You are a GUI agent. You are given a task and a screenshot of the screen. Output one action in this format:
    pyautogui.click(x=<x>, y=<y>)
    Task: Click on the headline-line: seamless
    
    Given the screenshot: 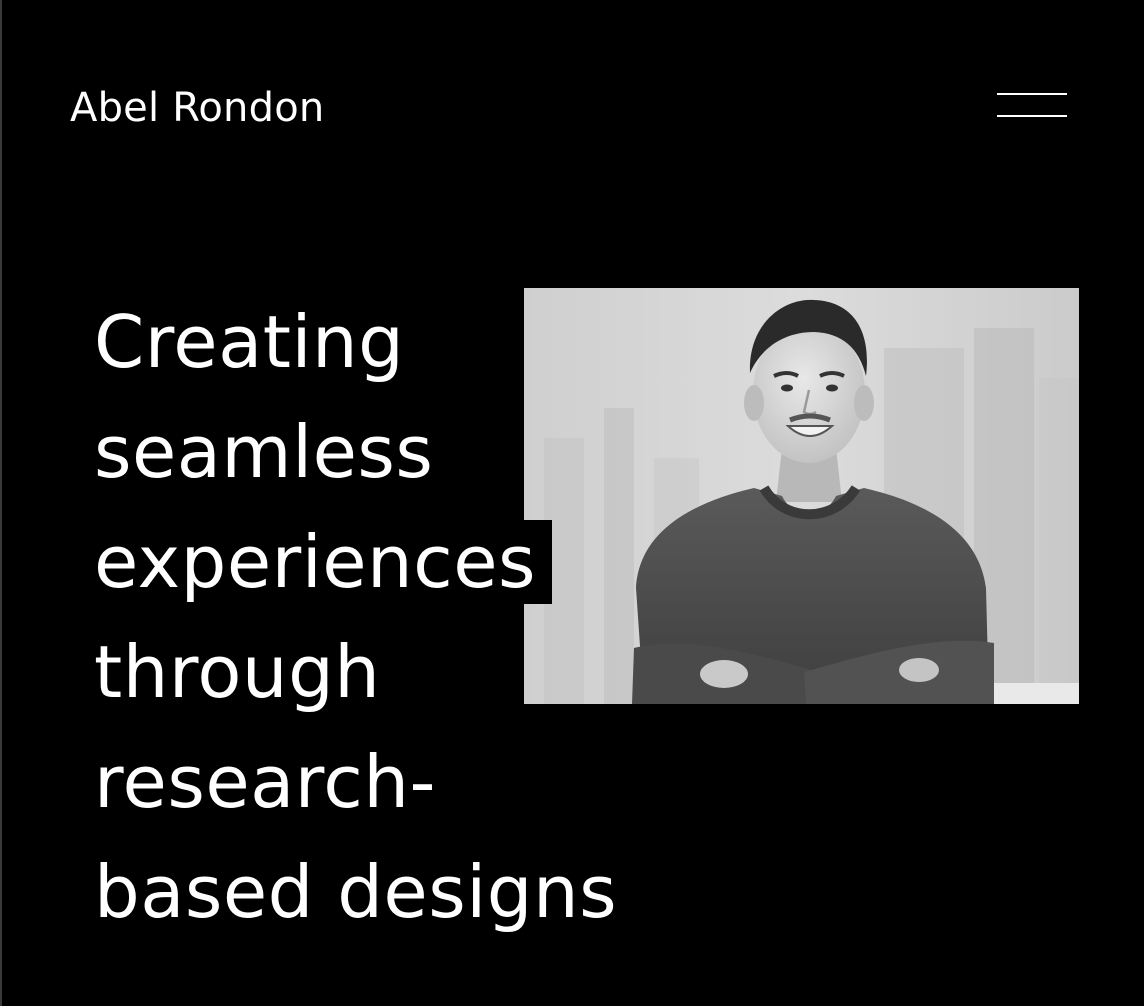 What is the action you would take?
    pyautogui.click(x=361, y=452)
    